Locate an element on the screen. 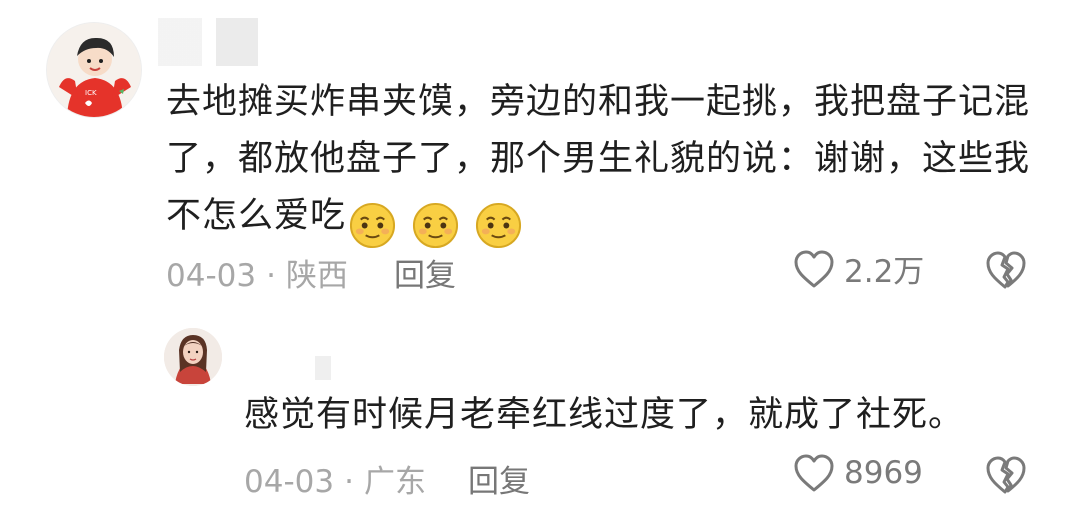  comment-location: 陕西 is located at coordinates (316, 276).